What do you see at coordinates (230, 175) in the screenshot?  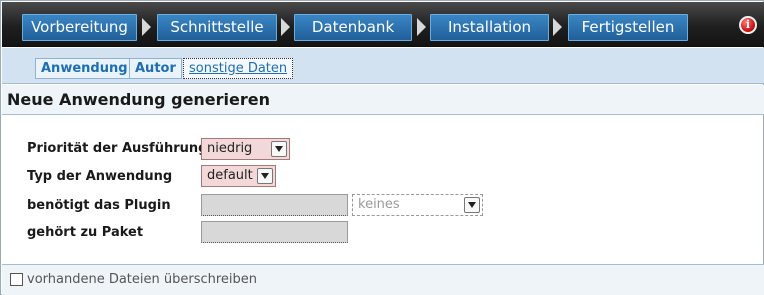 I see `type-value: default` at bounding box center [230, 175].